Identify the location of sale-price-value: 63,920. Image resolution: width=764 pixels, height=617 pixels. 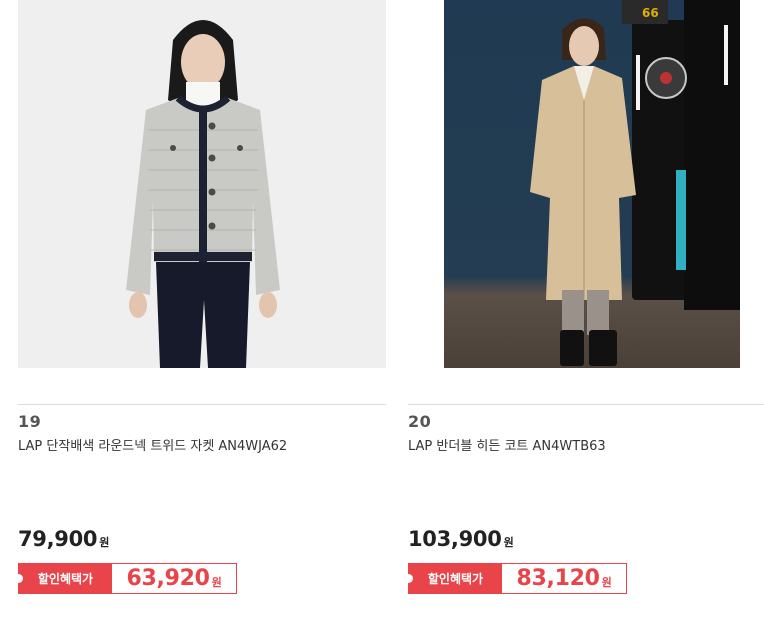
(168, 578).